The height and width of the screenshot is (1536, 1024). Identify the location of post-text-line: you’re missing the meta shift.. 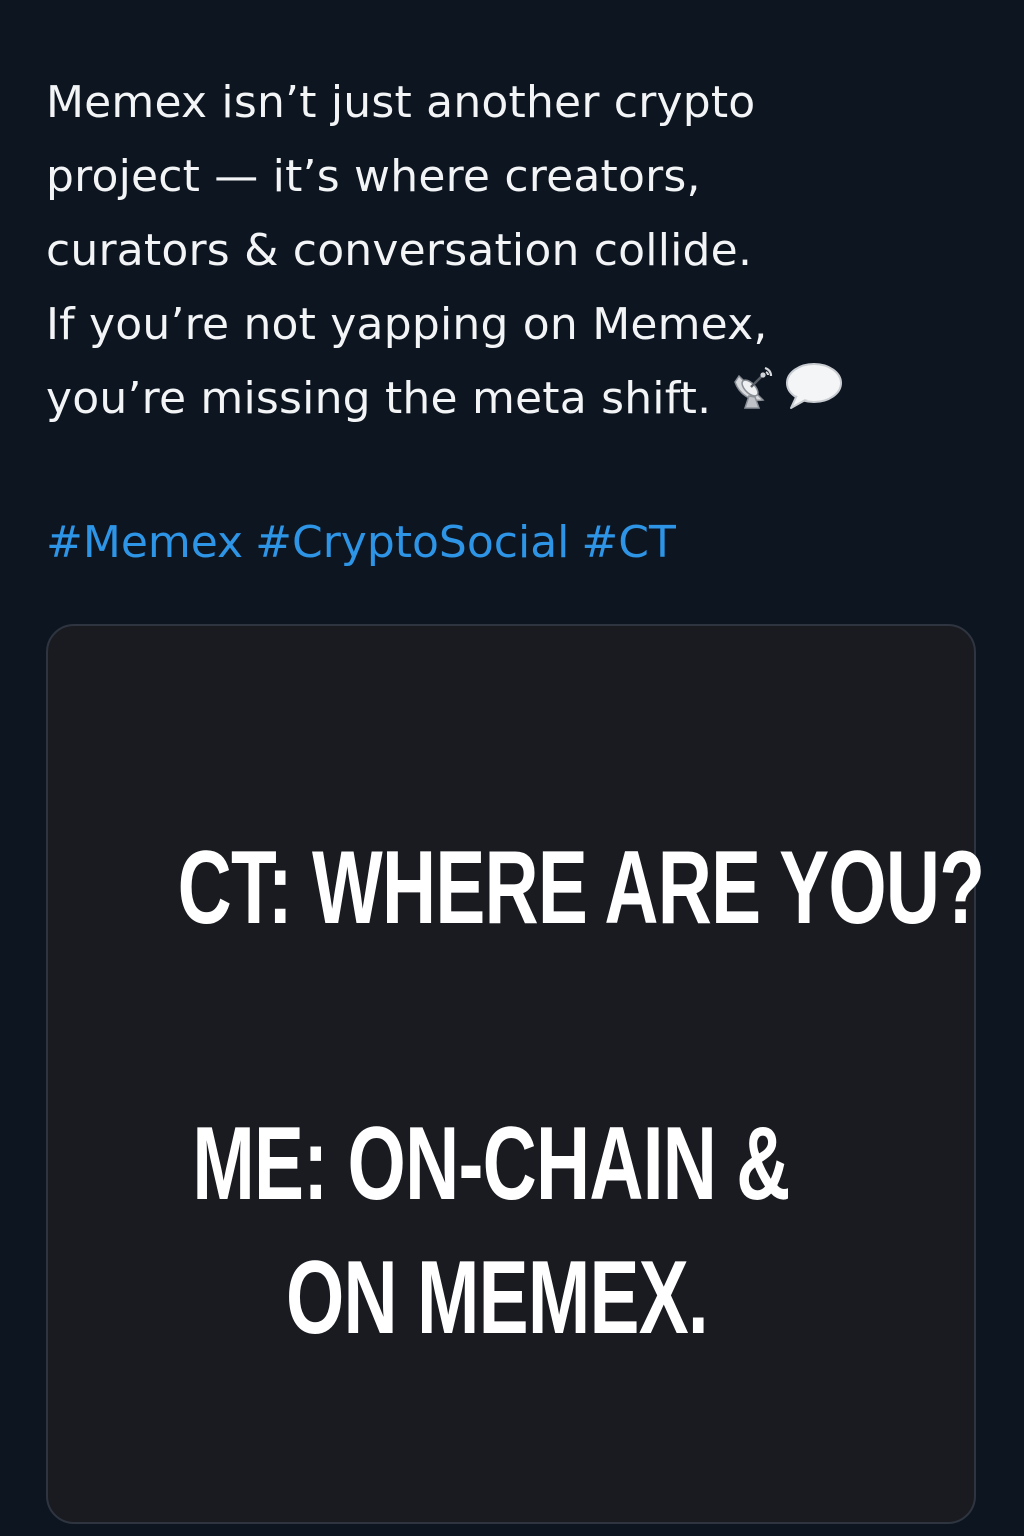
(379, 398).